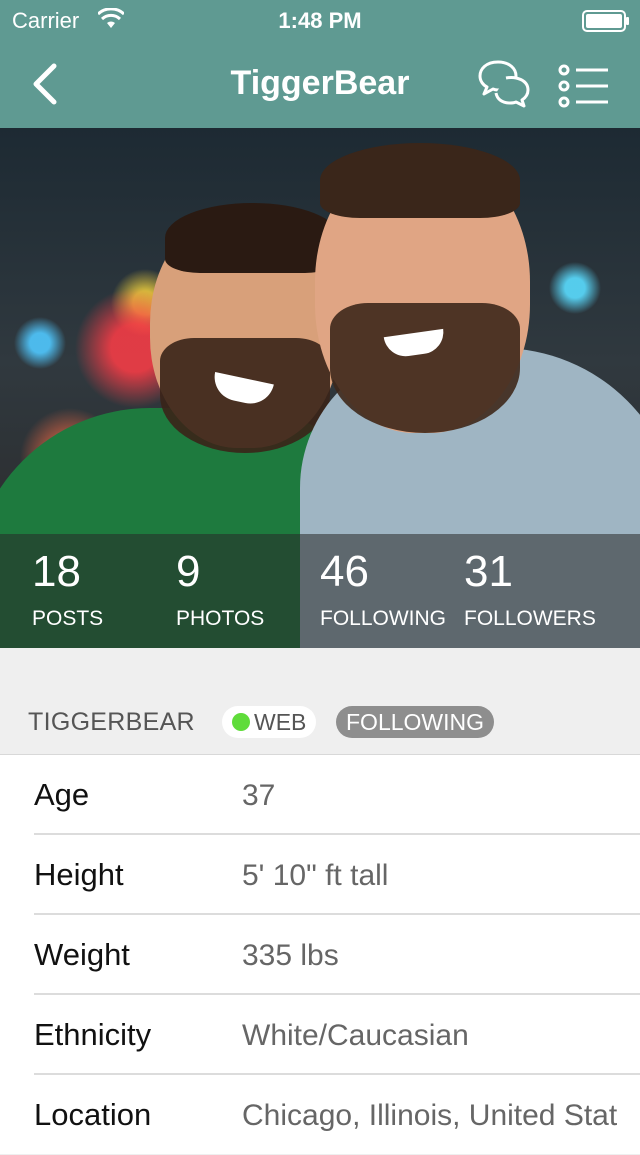  What do you see at coordinates (415, 722) in the screenshot?
I see `following-badge: FOLLOWING` at bounding box center [415, 722].